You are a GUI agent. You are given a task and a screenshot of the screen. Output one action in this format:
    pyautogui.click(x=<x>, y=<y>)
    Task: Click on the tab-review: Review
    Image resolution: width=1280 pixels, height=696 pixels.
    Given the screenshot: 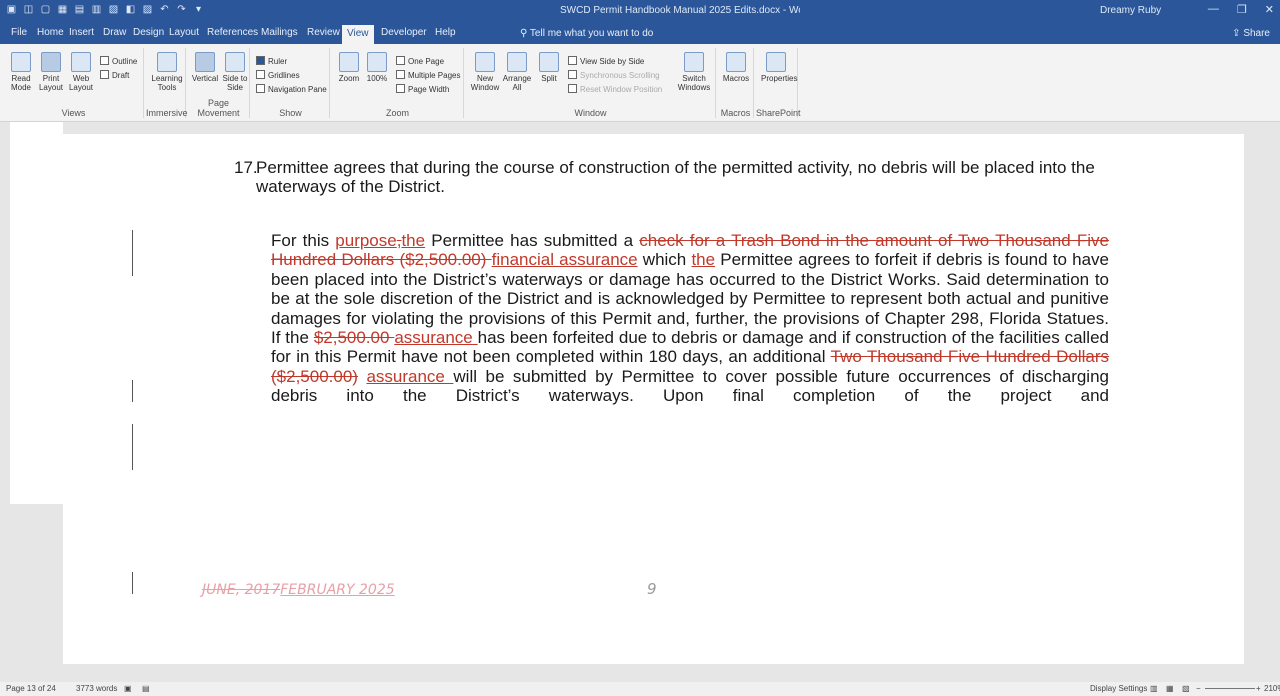 What is the action you would take?
    pyautogui.click(x=323, y=34)
    